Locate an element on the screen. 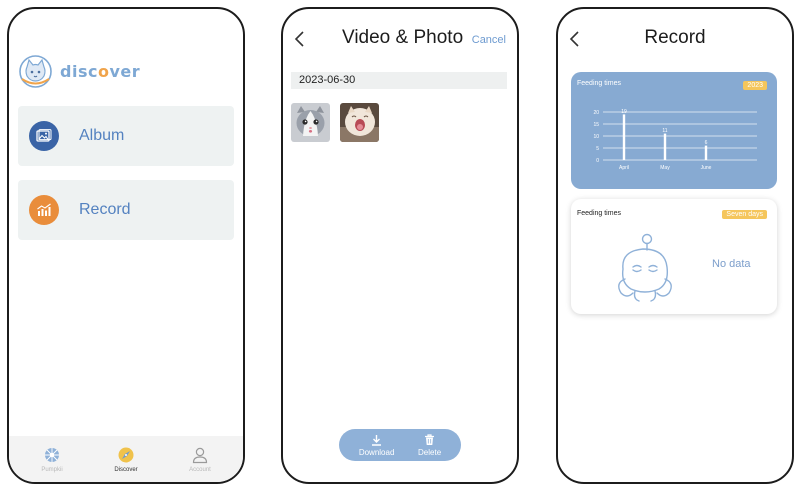  tab-discover: Discover is located at coordinates (126, 459).